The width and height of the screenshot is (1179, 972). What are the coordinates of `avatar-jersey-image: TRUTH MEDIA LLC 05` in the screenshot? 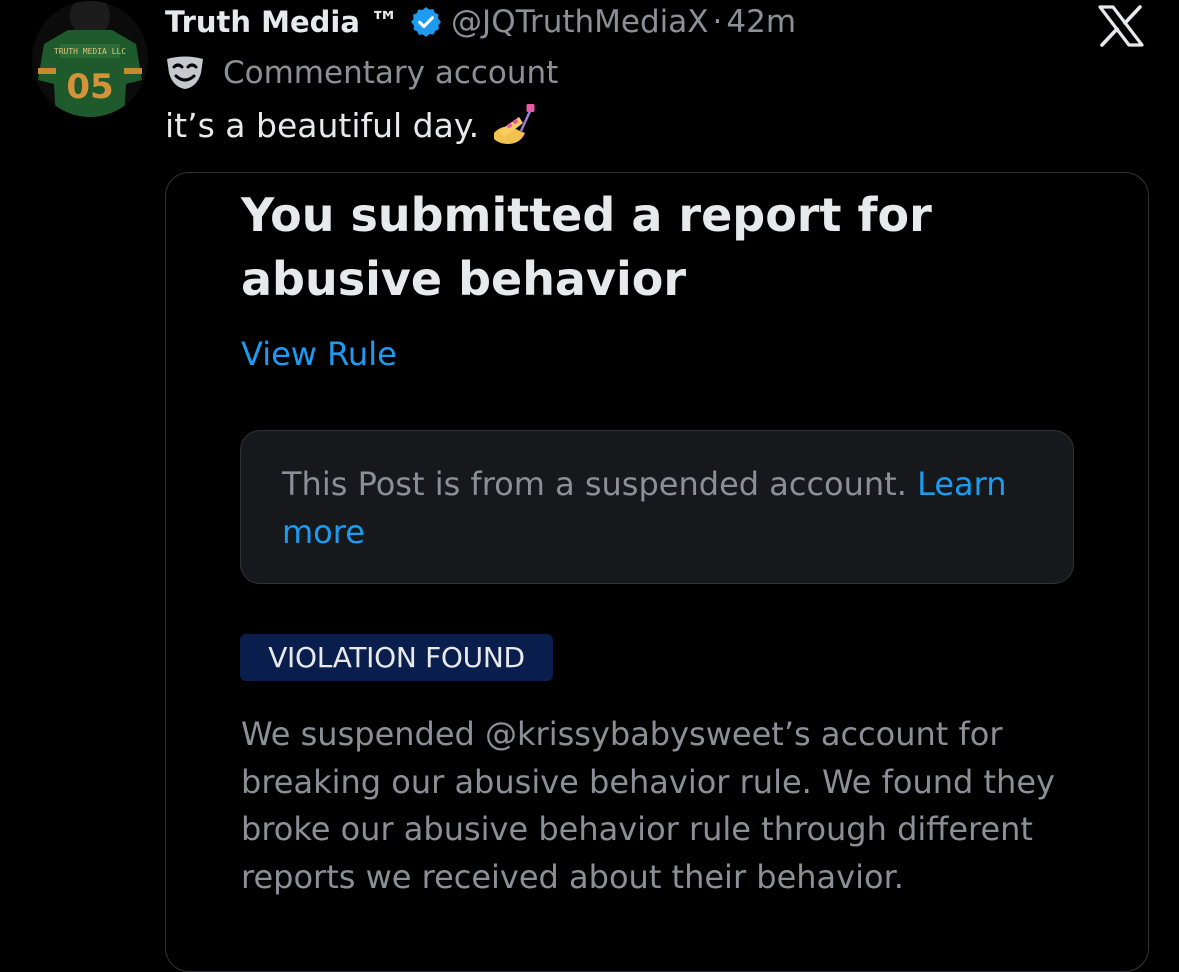 It's located at (90, 59).